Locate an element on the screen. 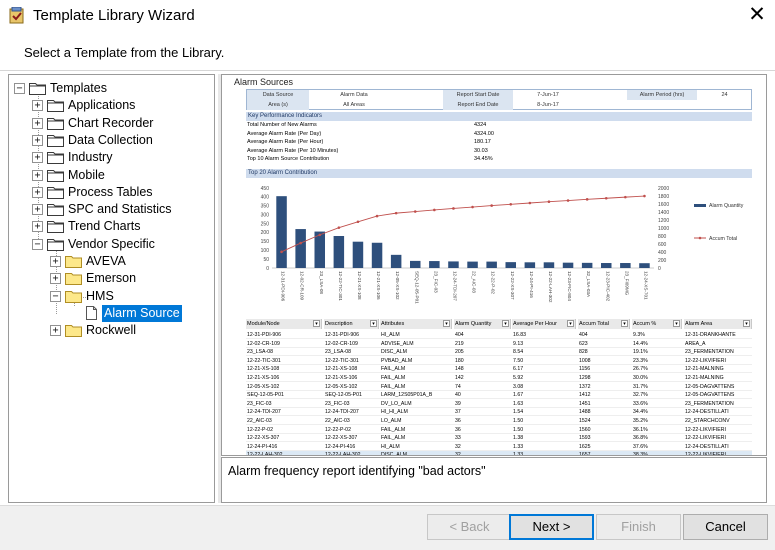  column-header: Average Per Hour ▾ is located at coordinates (544, 324).